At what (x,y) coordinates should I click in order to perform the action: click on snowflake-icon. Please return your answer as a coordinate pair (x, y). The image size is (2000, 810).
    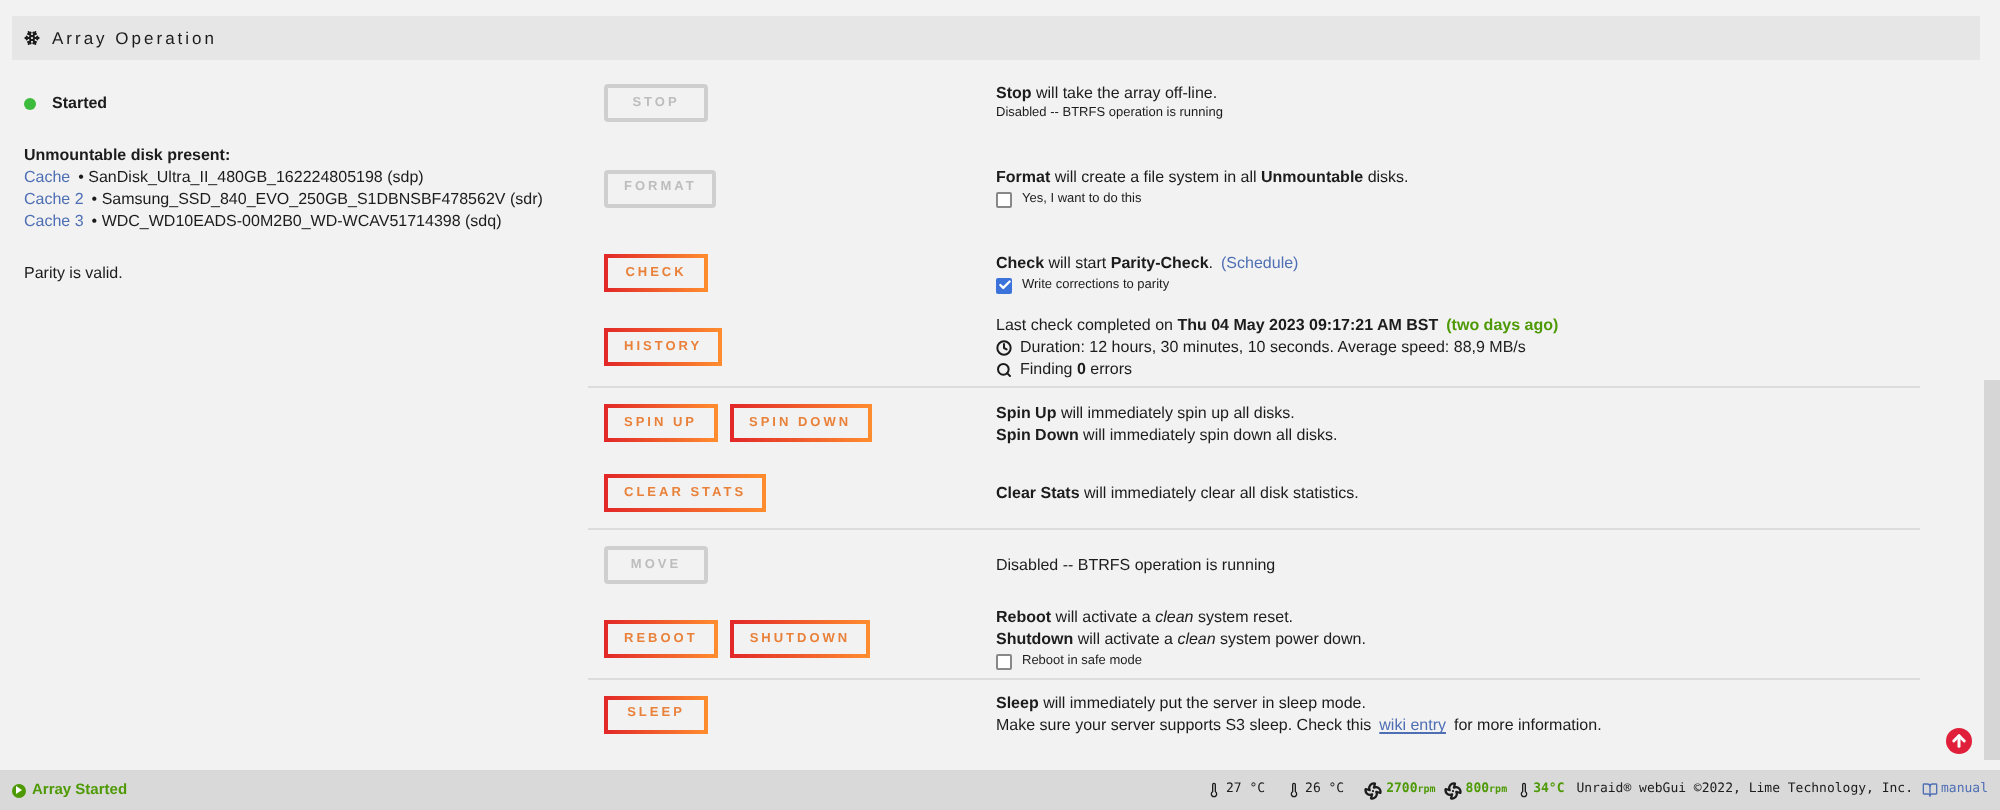
    Looking at the image, I should click on (32, 38).